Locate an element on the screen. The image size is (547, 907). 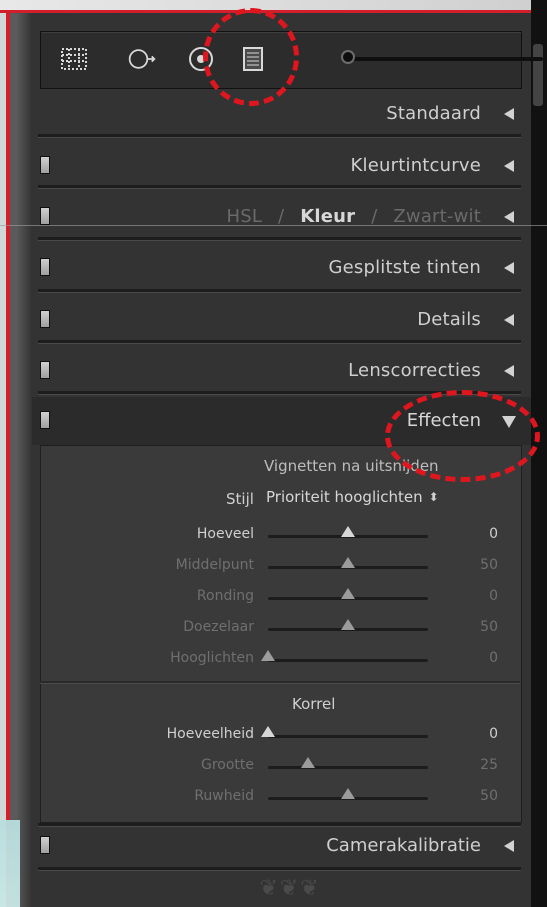
grain-header: Korrel is located at coordinates (314, 704).